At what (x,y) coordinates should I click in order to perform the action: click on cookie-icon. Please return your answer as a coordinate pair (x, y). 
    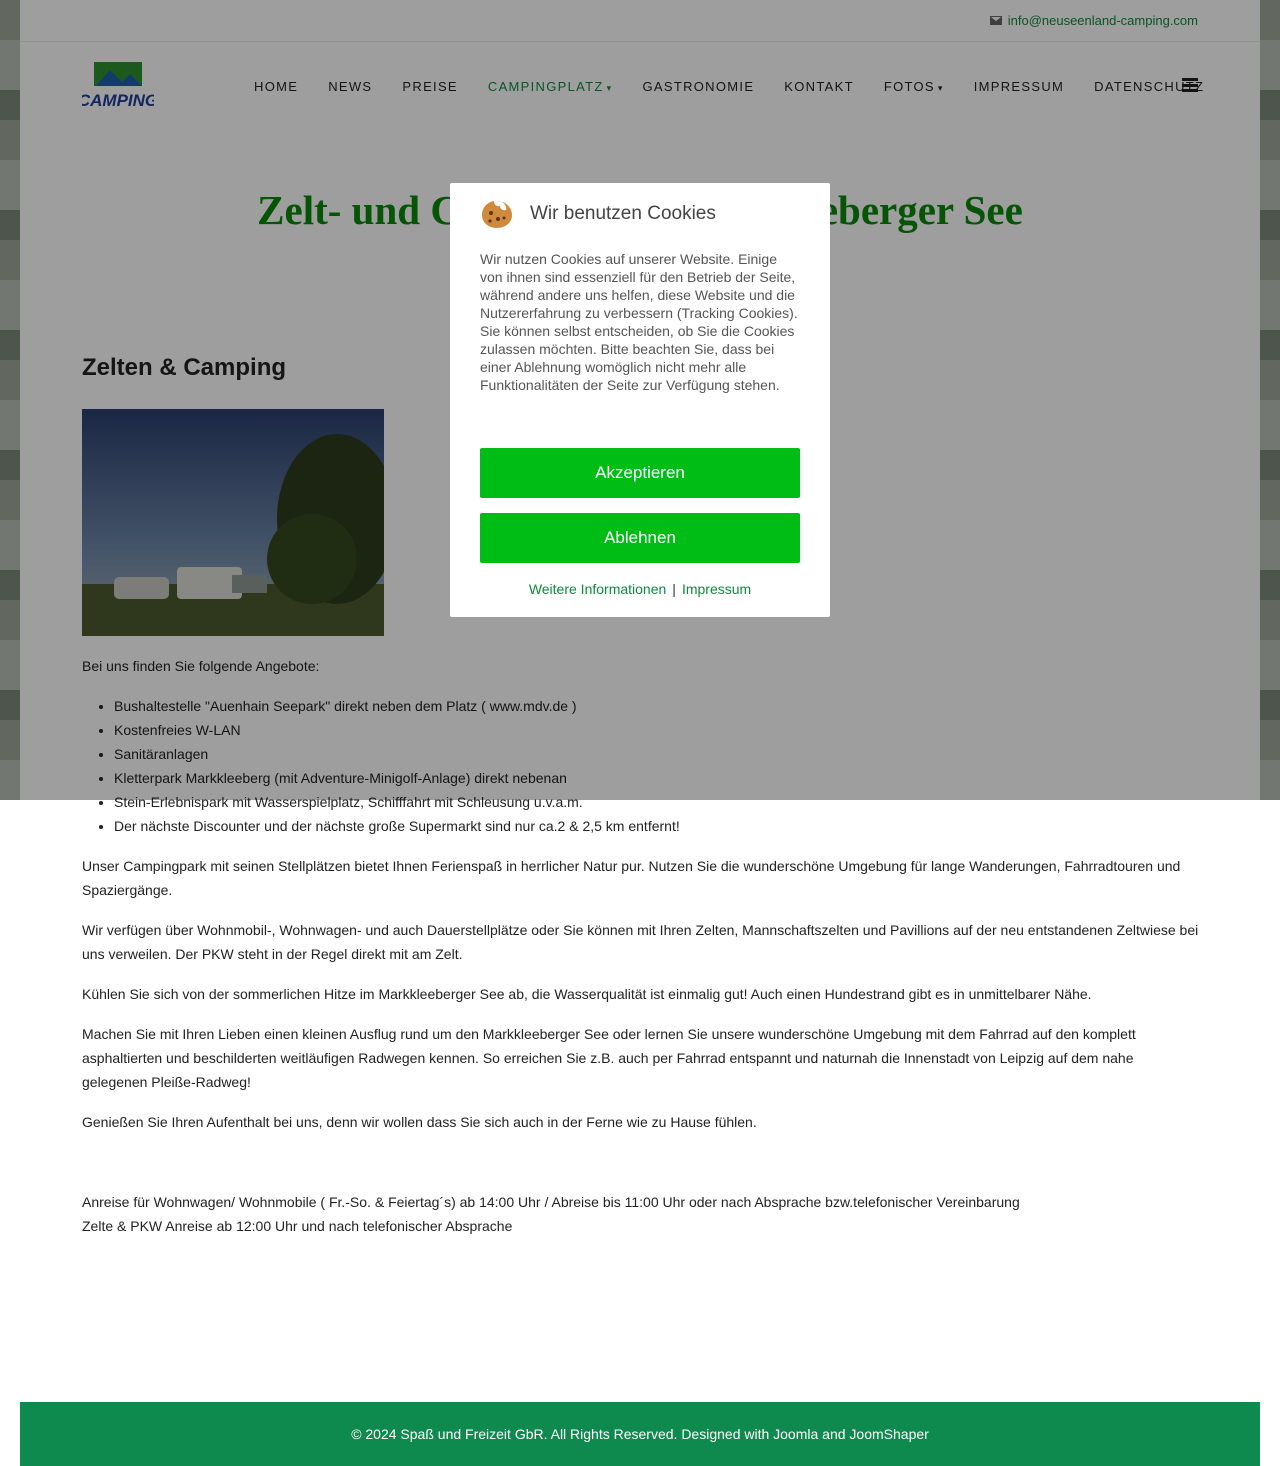
    Looking at the image, I should click on (497, 214).